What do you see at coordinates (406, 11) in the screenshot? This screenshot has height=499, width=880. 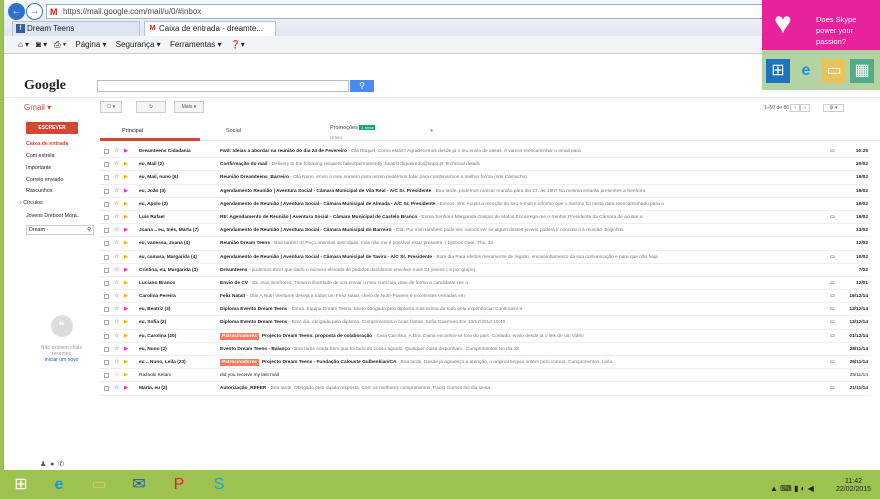 I see `address-bar: Mhttps://mail.google.com/mail/u/0/#inbox` at bounding box center [406, 11].